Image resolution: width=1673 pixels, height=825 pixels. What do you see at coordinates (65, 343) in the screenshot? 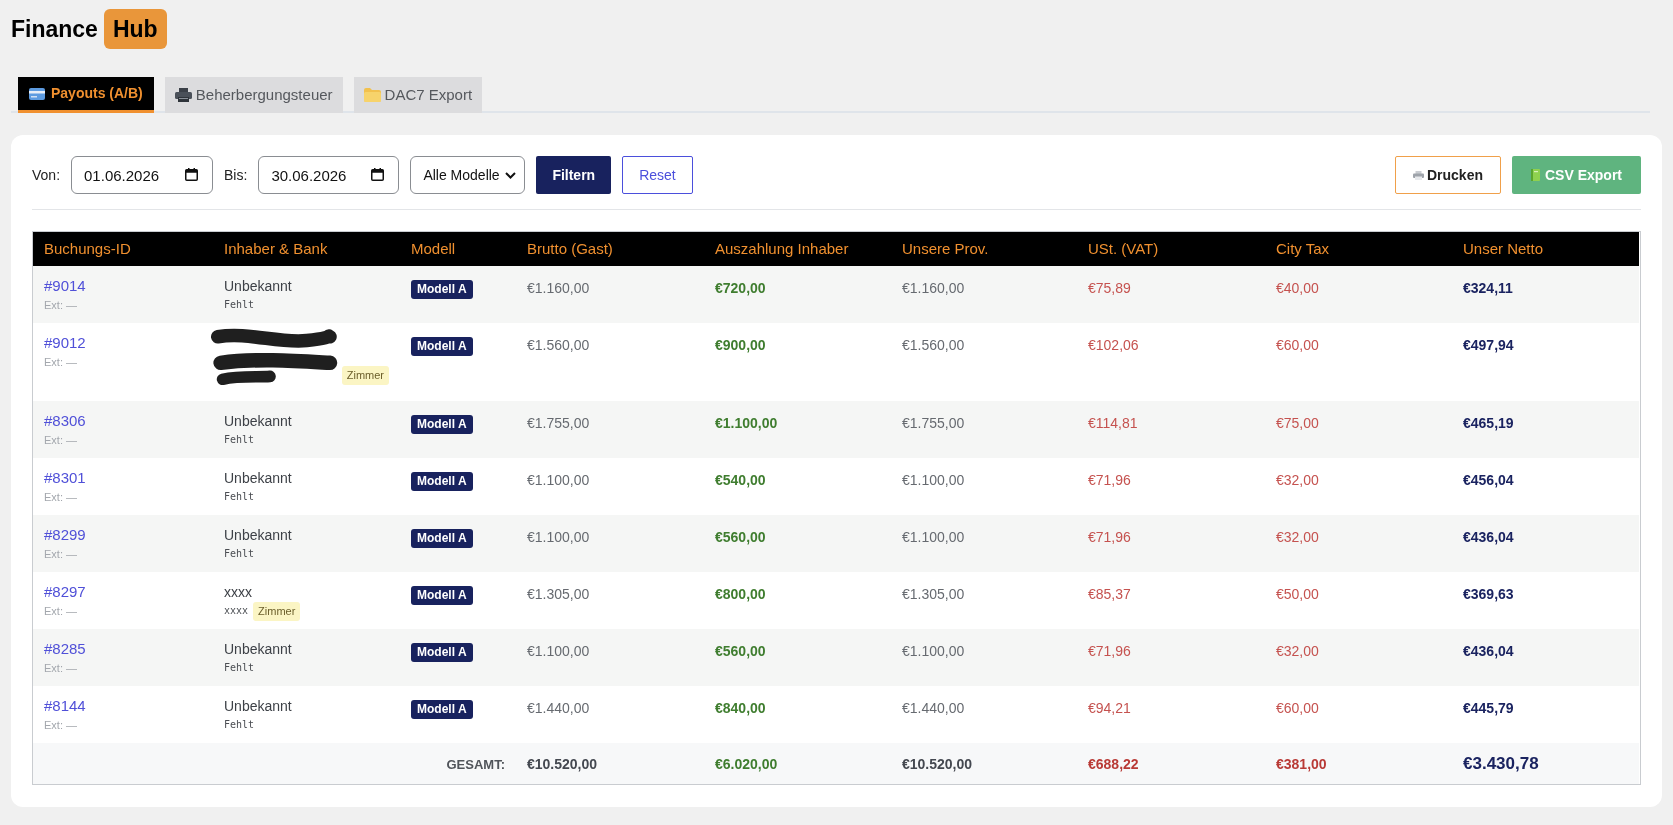
I see `booking-id-link: #9012` at bounding box center [65, 343].